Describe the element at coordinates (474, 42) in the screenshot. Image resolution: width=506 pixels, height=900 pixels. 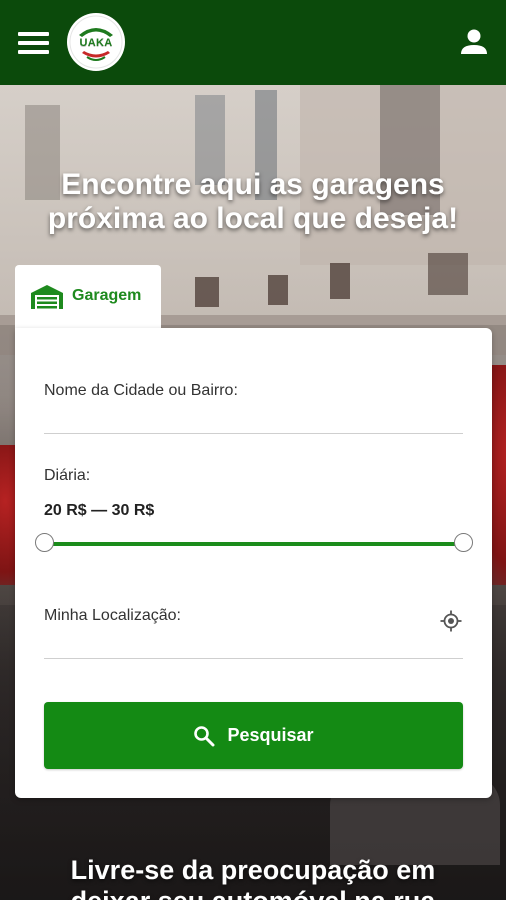
I see `user-account-icon` at that location.